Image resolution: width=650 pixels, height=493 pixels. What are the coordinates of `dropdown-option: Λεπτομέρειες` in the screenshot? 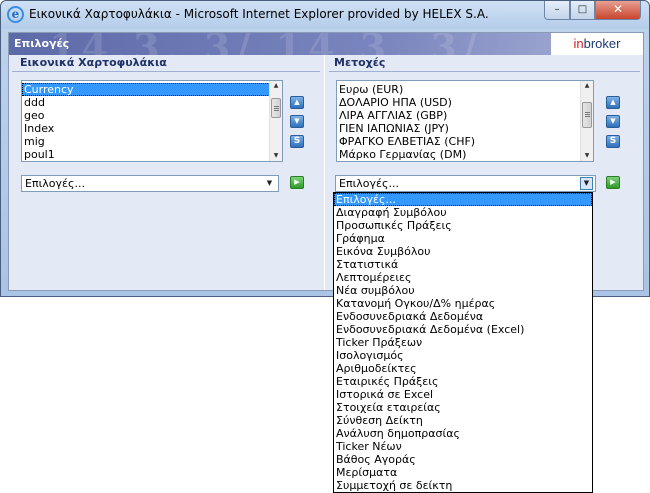 It's located at (463, 277).